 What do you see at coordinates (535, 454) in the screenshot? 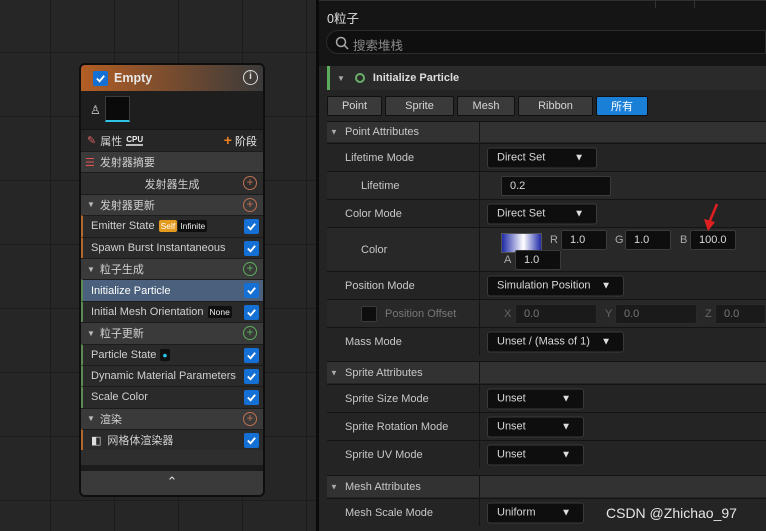
I see `sprite-uv-mode-dropdown: Unset ▼` at bounding box center [535, 454].